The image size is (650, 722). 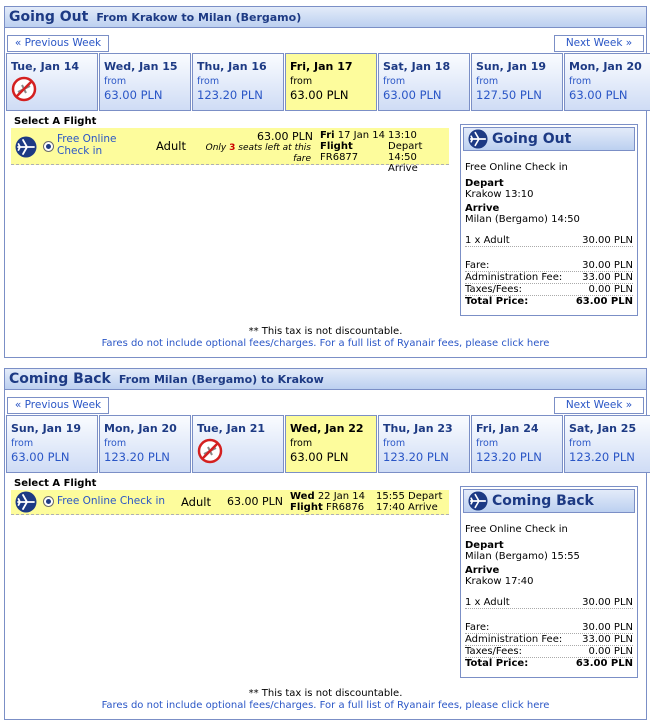 What do you see at coordinates (517, 444) in the screenshot?
I see `inbound-day-tab: Fri, Jan 24 from 123.20 PLN` at bounding box center [517, 444].